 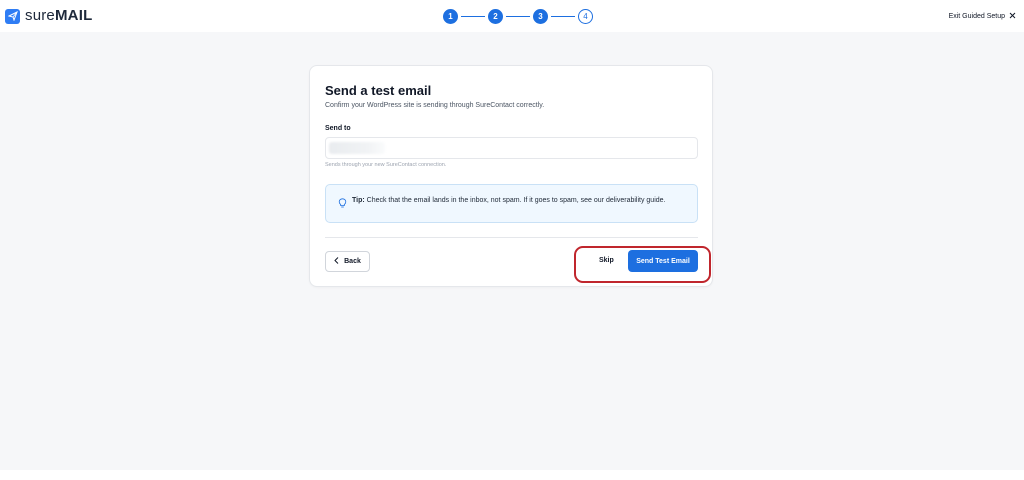 I want to click on top-bar: sureMAIL 1 2 3 4 Exit Guided Setup, so click(x=512, y=16).